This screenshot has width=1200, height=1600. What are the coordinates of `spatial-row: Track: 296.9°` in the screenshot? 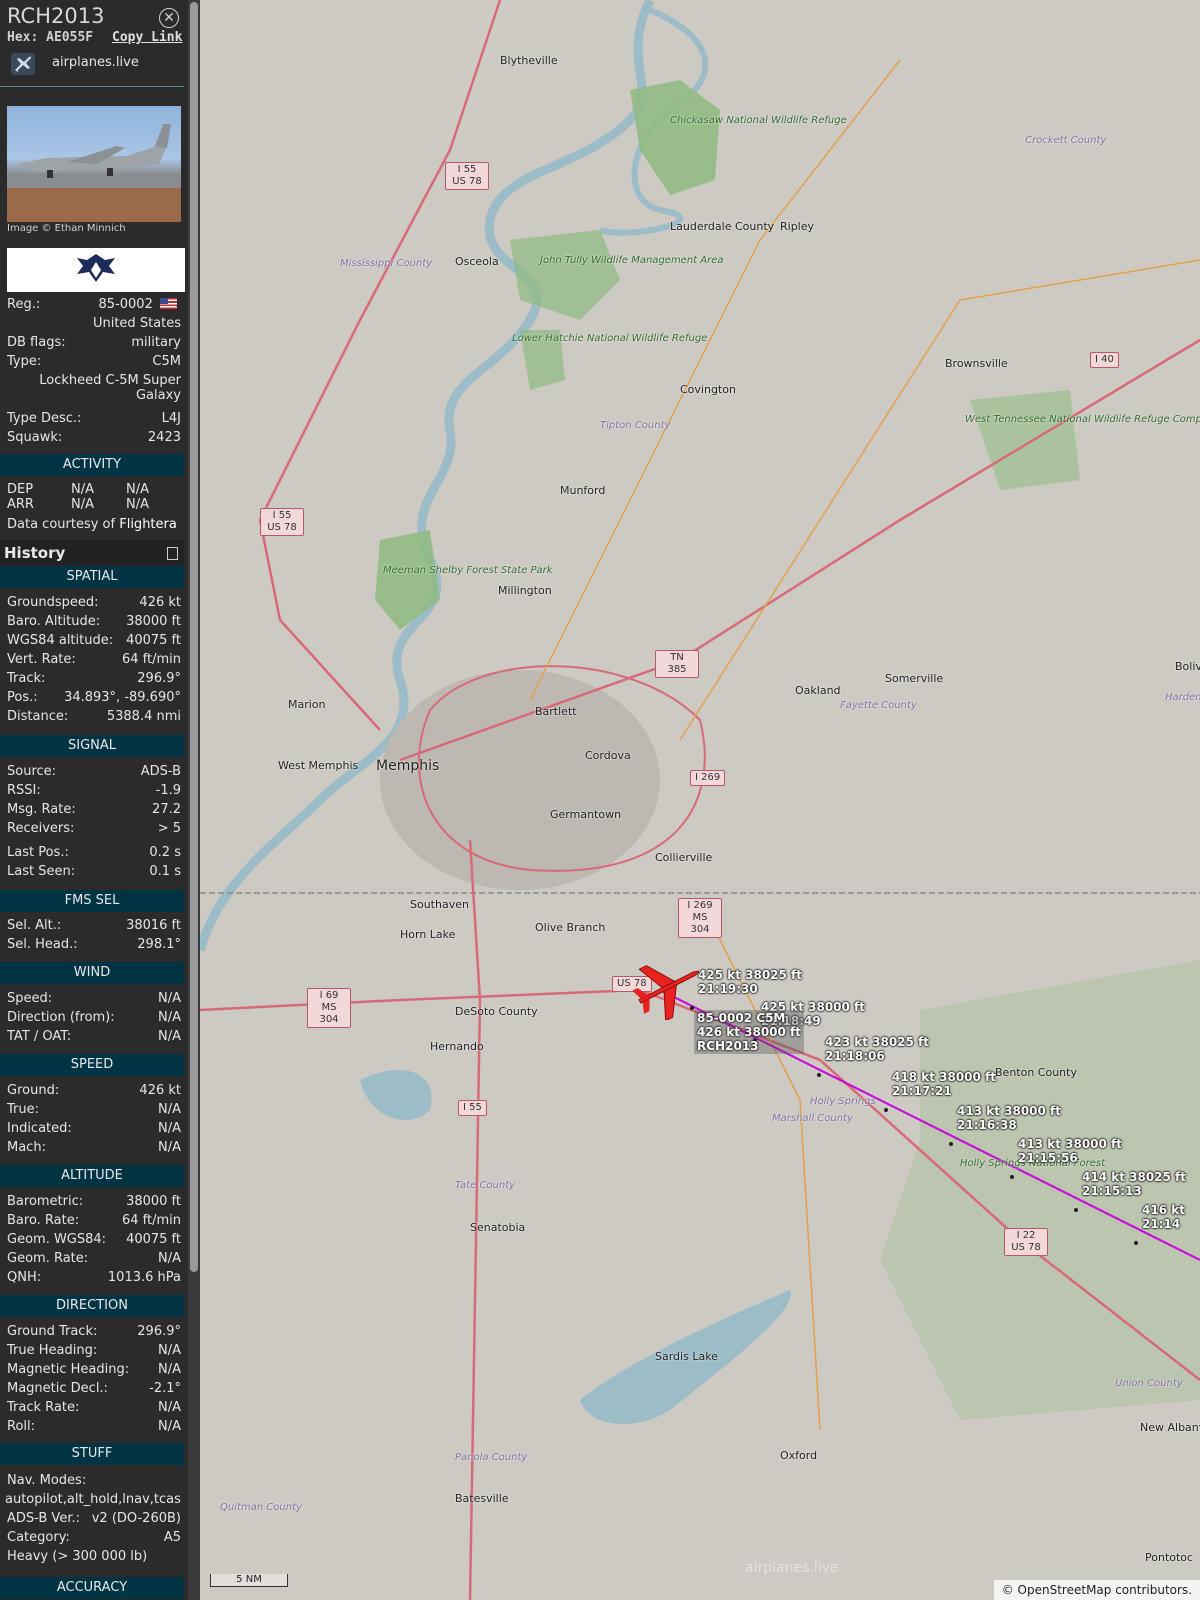 It's located at (94, 678).